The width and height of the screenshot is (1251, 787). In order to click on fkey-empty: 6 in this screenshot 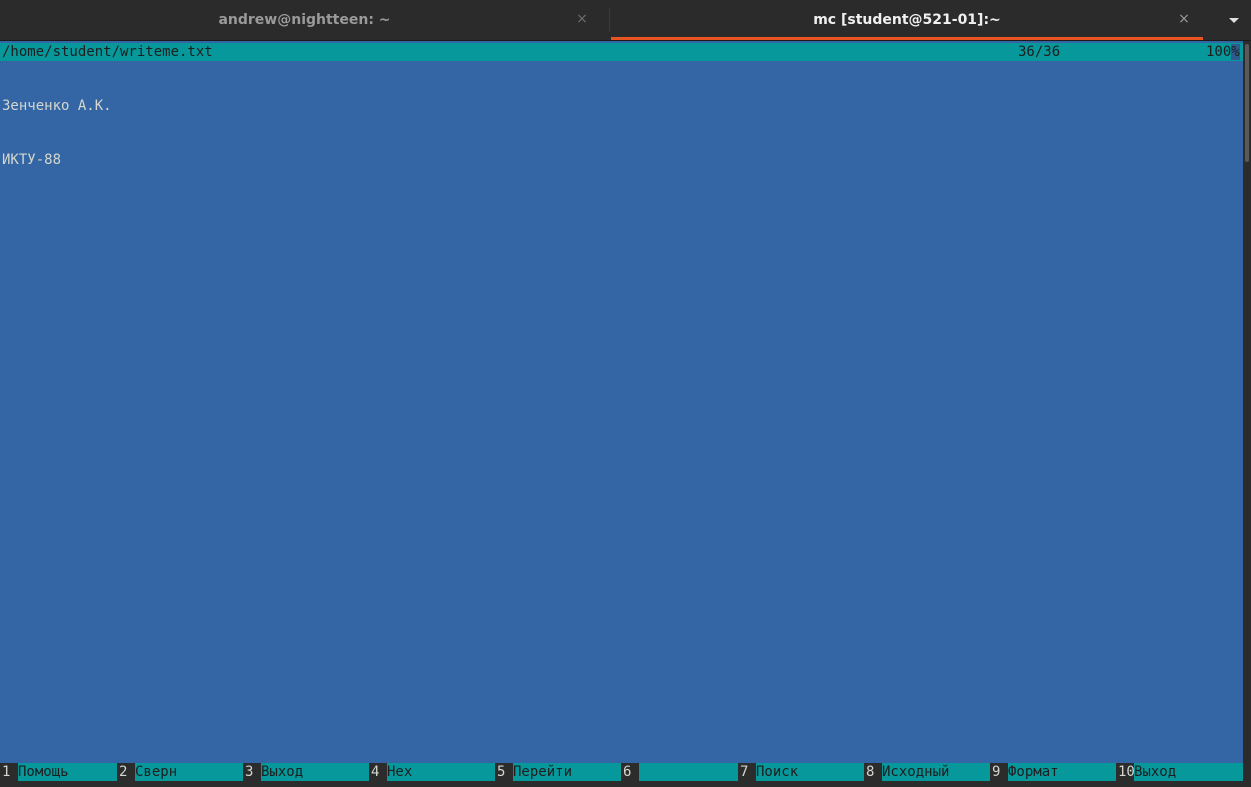, I will do `click(679, 772)`.